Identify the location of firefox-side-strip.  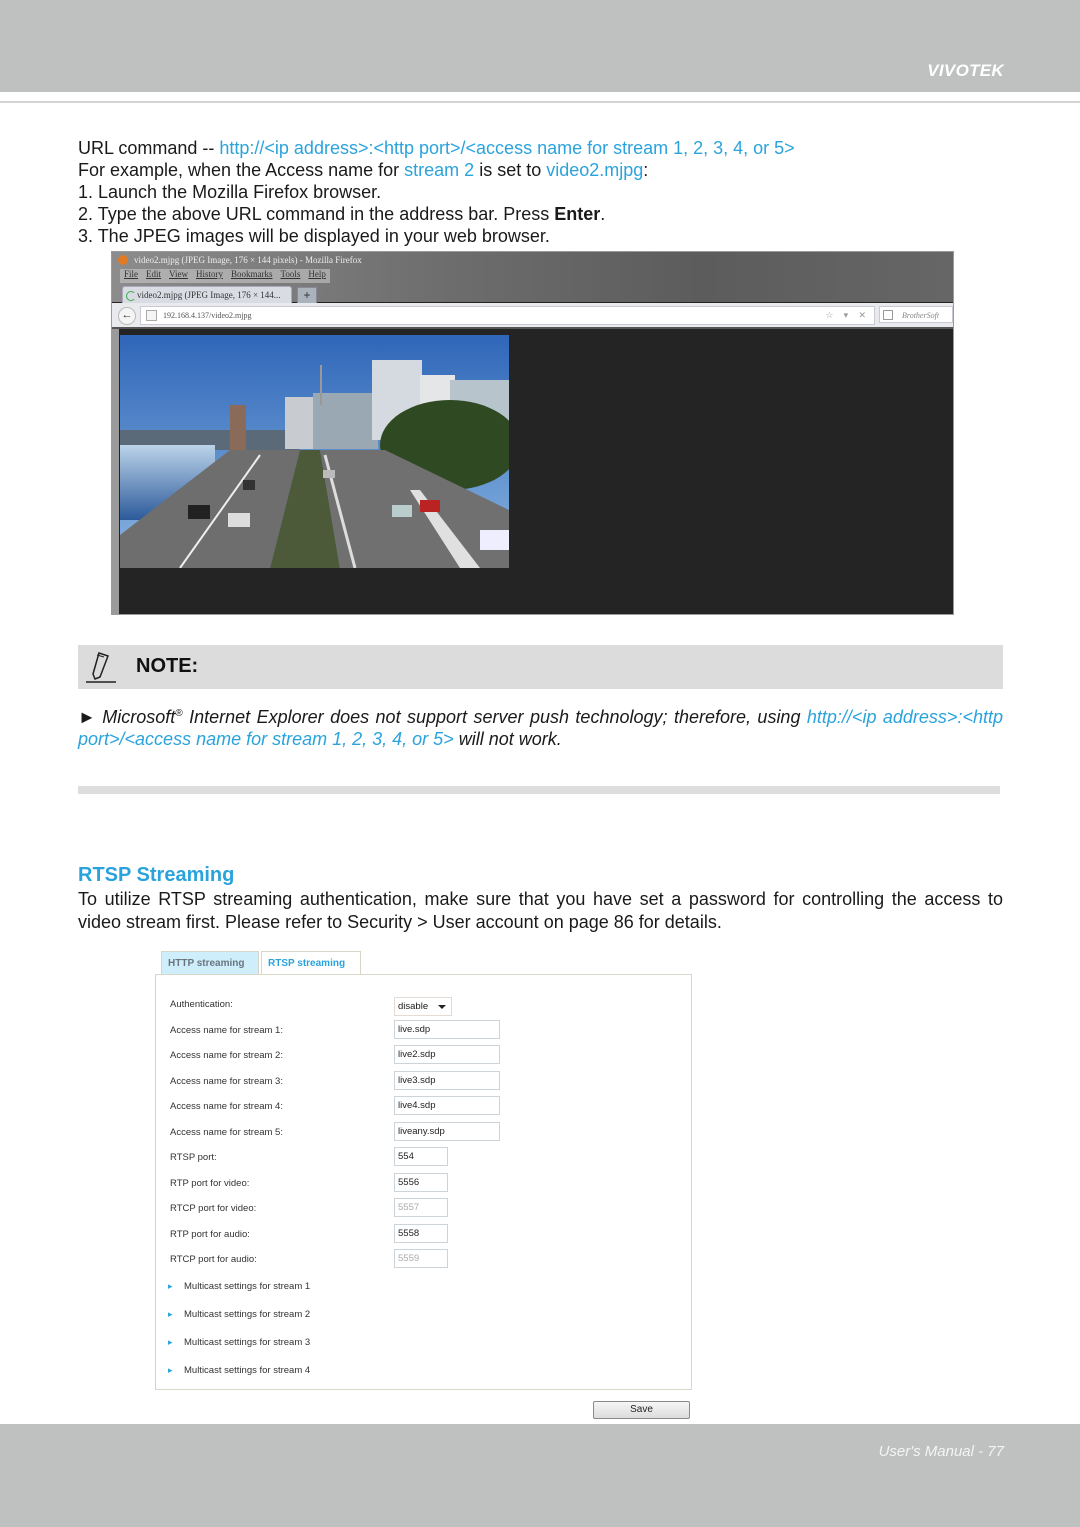
(115, 471).